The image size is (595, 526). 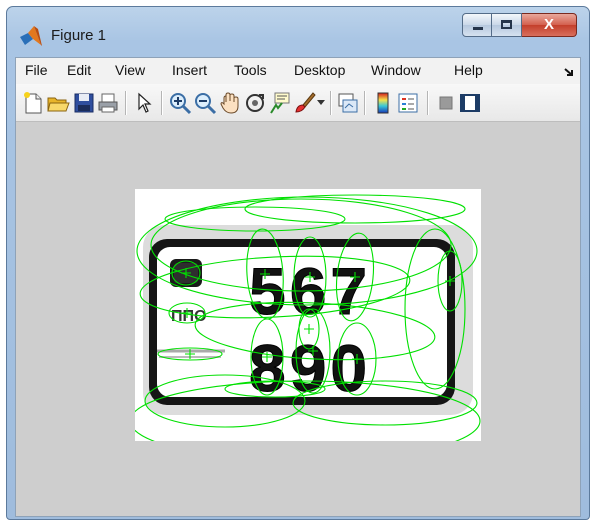 I want to click on brush-icon, so click(x=305, y=103).